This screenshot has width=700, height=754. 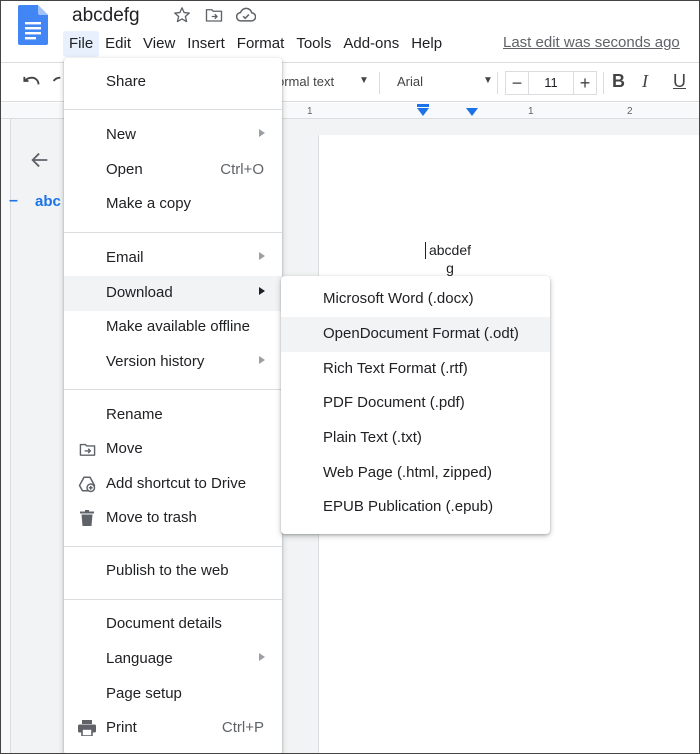 What do you see at coordinates (410, 81) in the screenshot?
I see `font-select: Arial` at bounding box center [410, 81].